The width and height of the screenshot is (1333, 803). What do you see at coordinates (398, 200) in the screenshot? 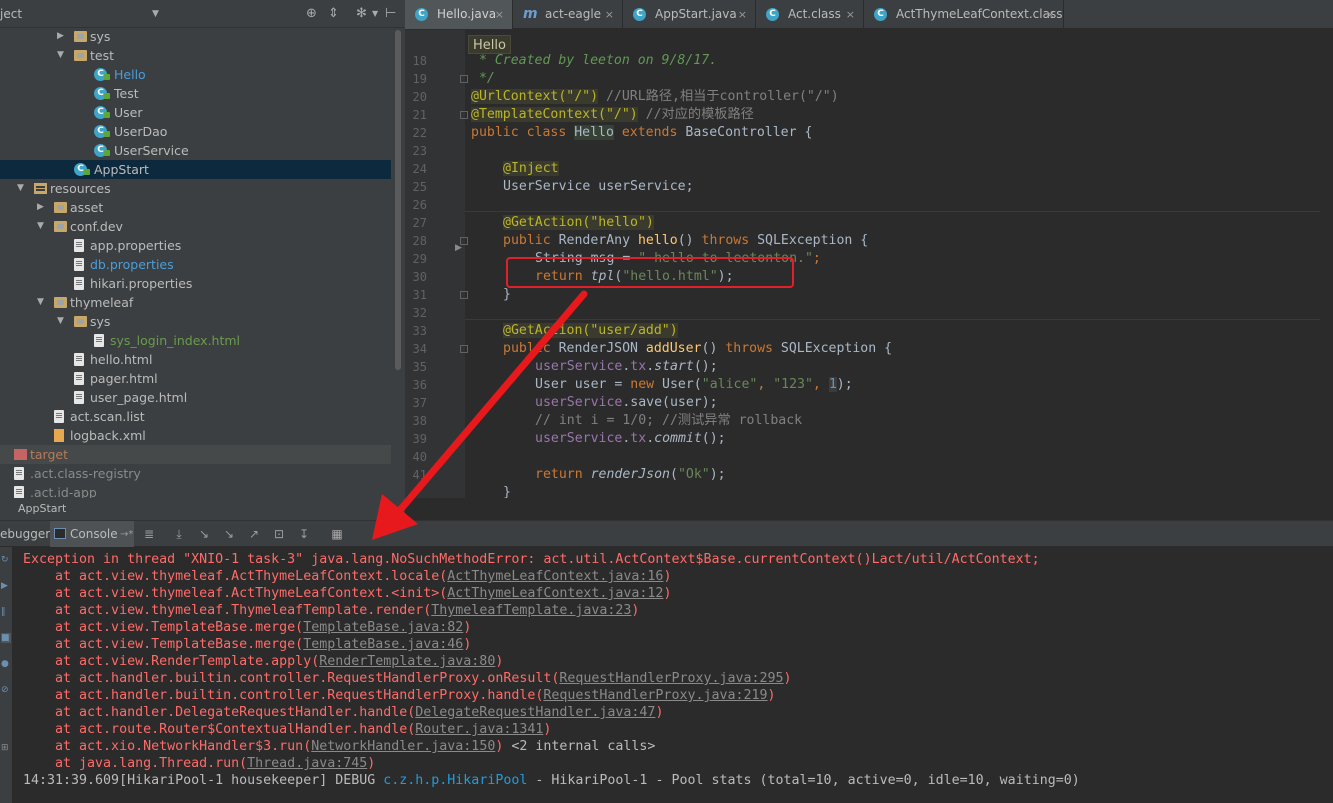
I see `project-scrollbar` at bounding box center [398, 200].